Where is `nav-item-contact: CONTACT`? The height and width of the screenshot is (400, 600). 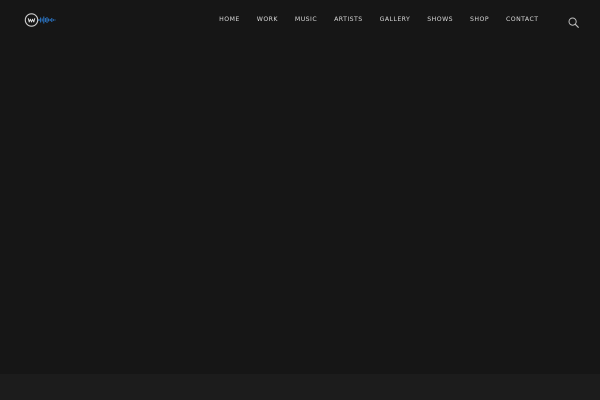 nav-item-contact: CONTACT is located at coordinates (523, 20).